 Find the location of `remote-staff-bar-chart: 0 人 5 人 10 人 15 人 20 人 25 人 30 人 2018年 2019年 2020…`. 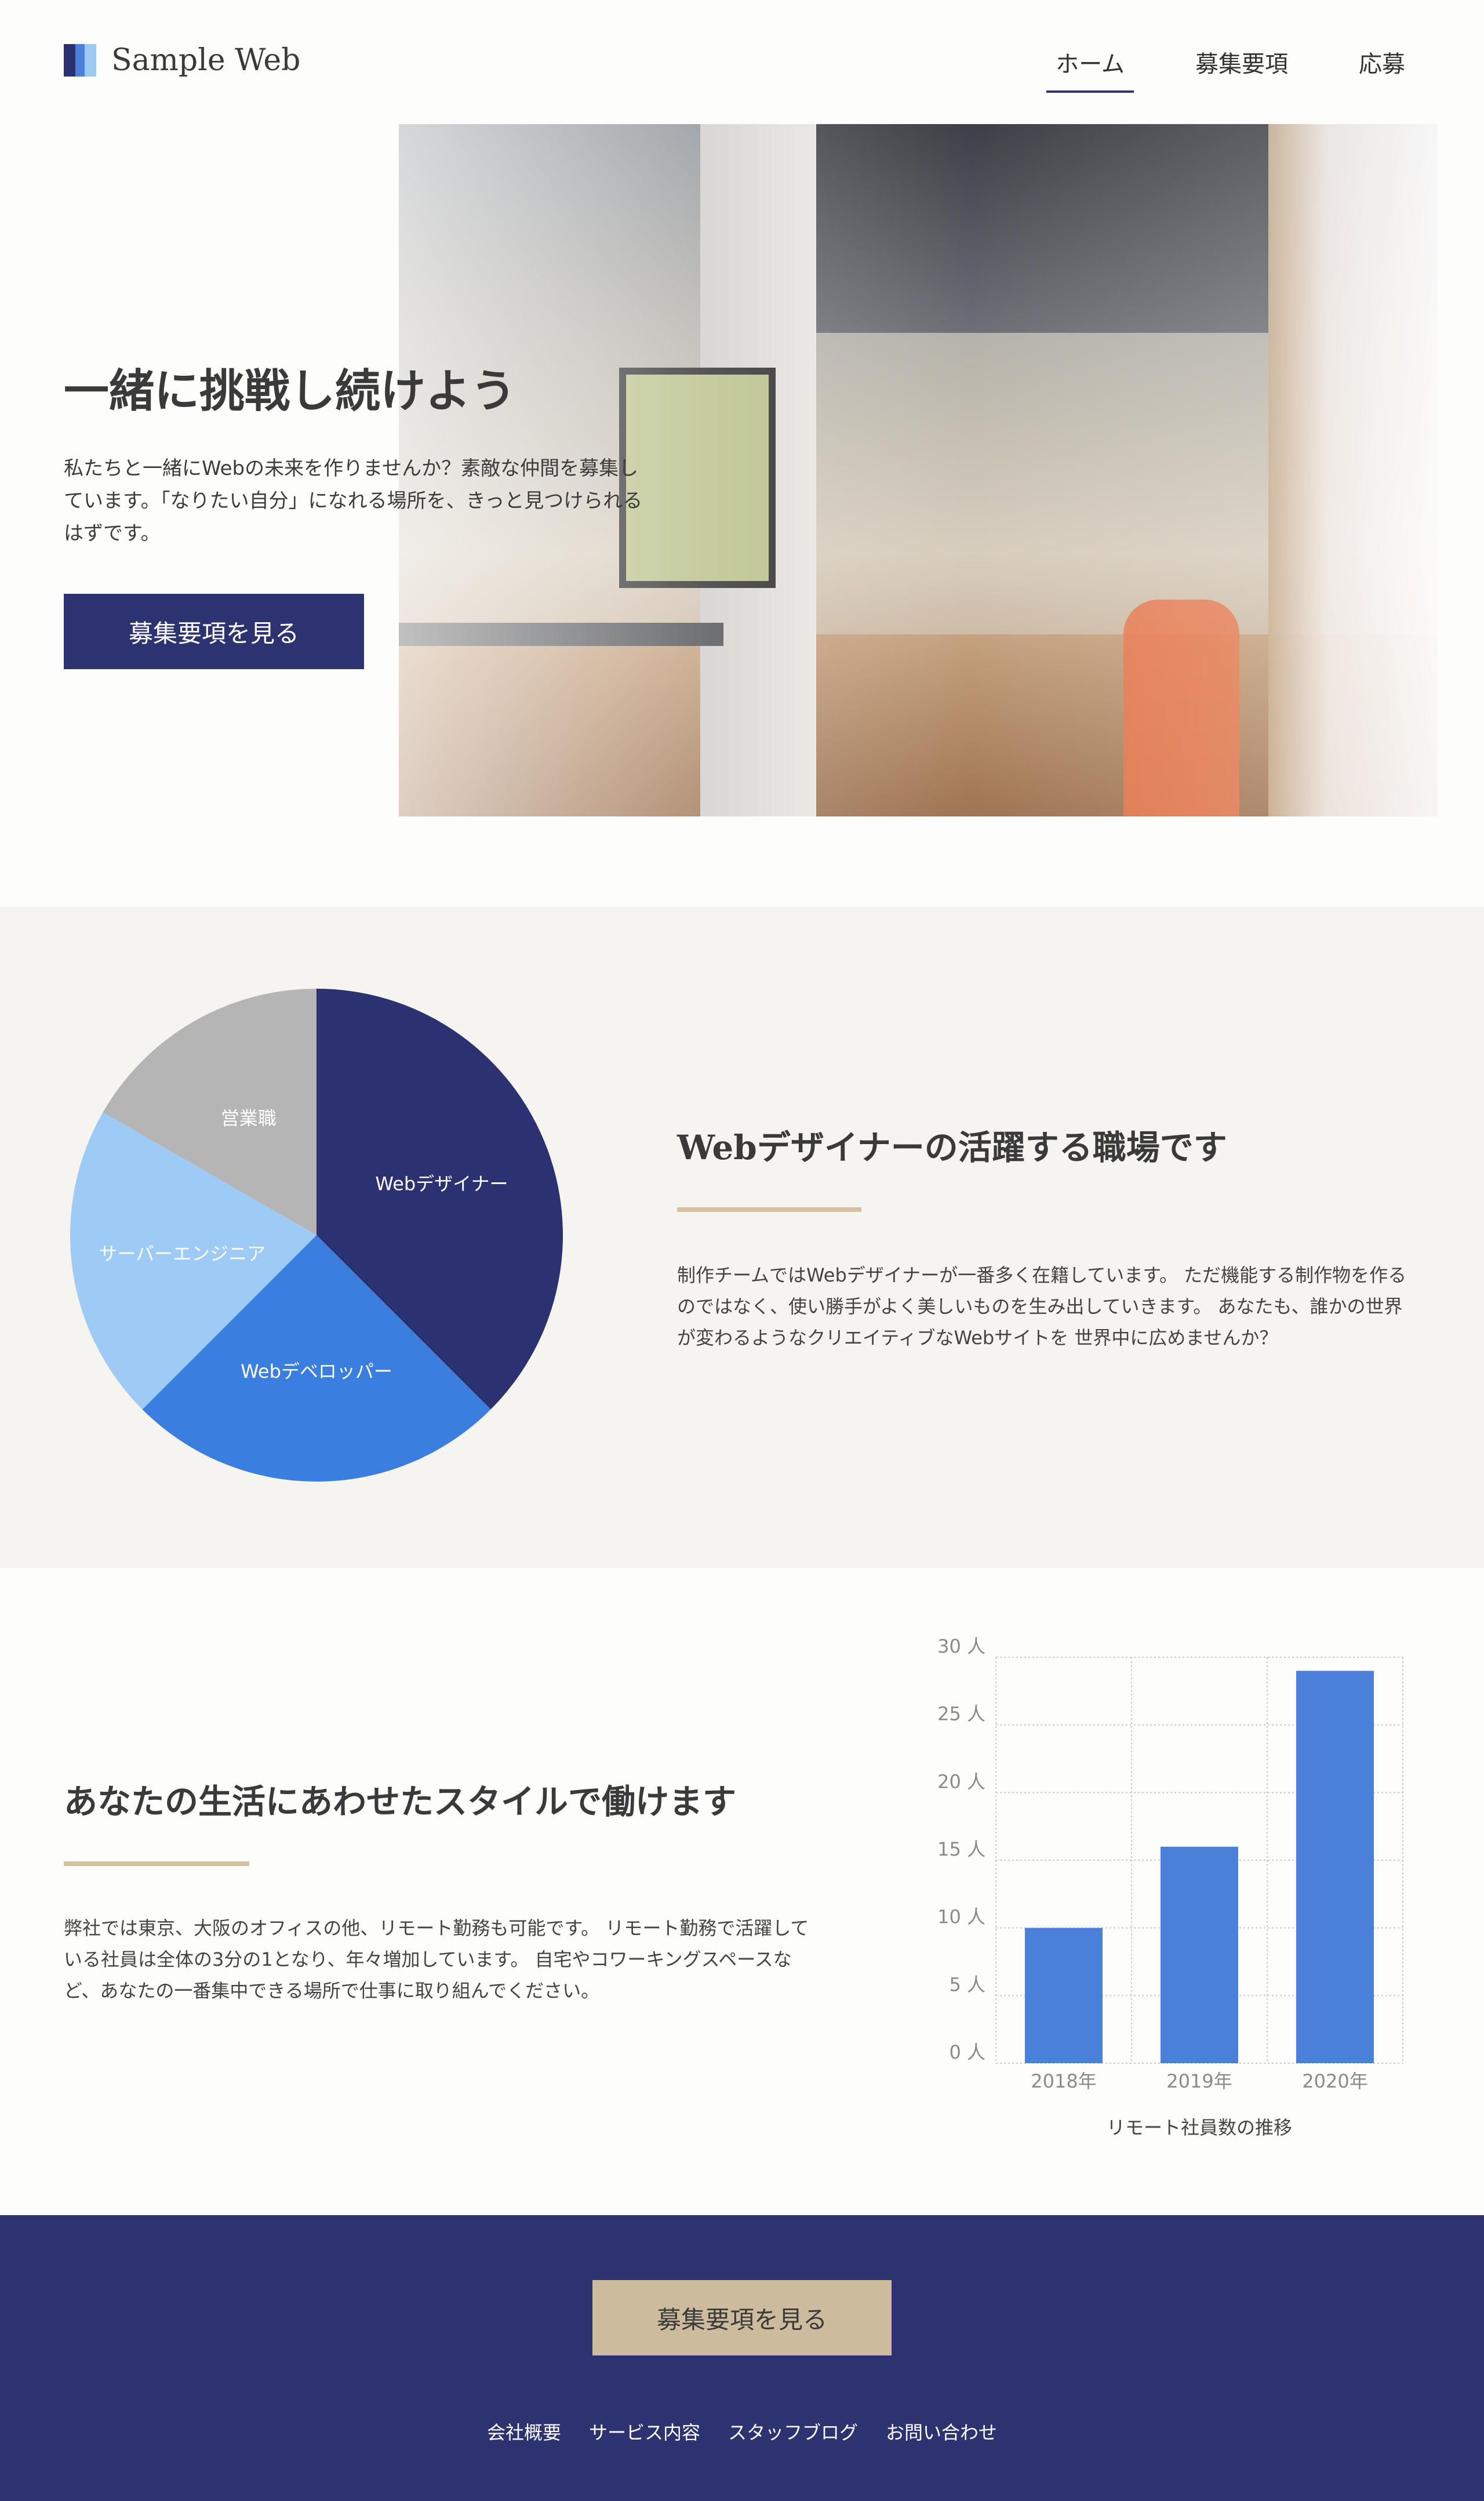

remote-staff-bar-chart: 0 人 5 人 10 人 15 人 20 人 25 人 30 人 2018年 2019年 2020… is located at coordinates (1170, 1887).